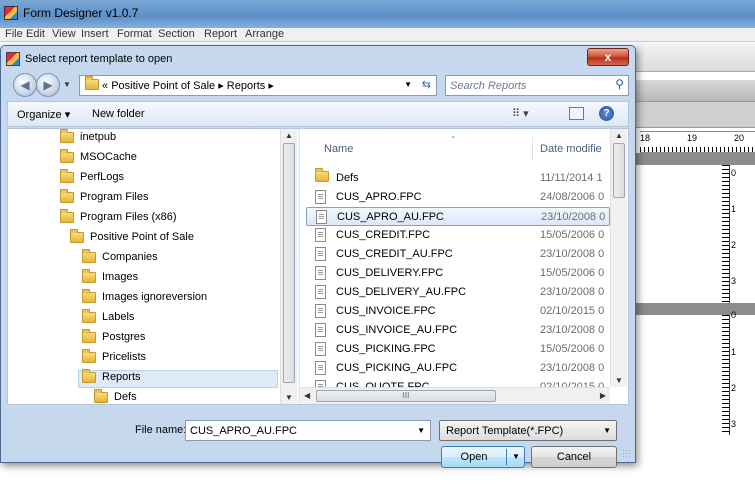  What do you see at coordinates (458, 349) in the screenshot?
I see `file-row: CUS_PICKING.FPC 15/05/2006 0` at bounding box center [458, 349].